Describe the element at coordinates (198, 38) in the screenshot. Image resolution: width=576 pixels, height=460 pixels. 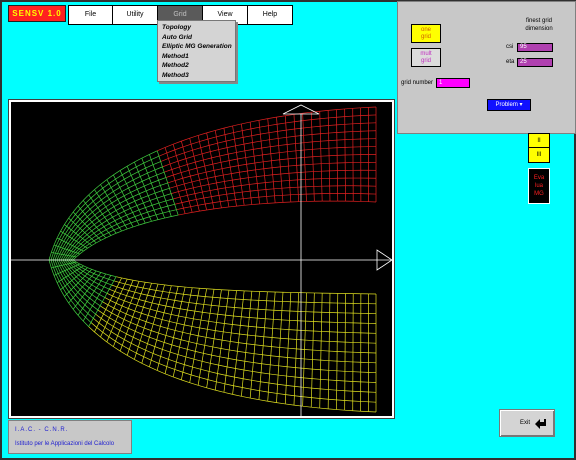
I see `dropdown-item-auto-grid: Auto Grid` at that location.